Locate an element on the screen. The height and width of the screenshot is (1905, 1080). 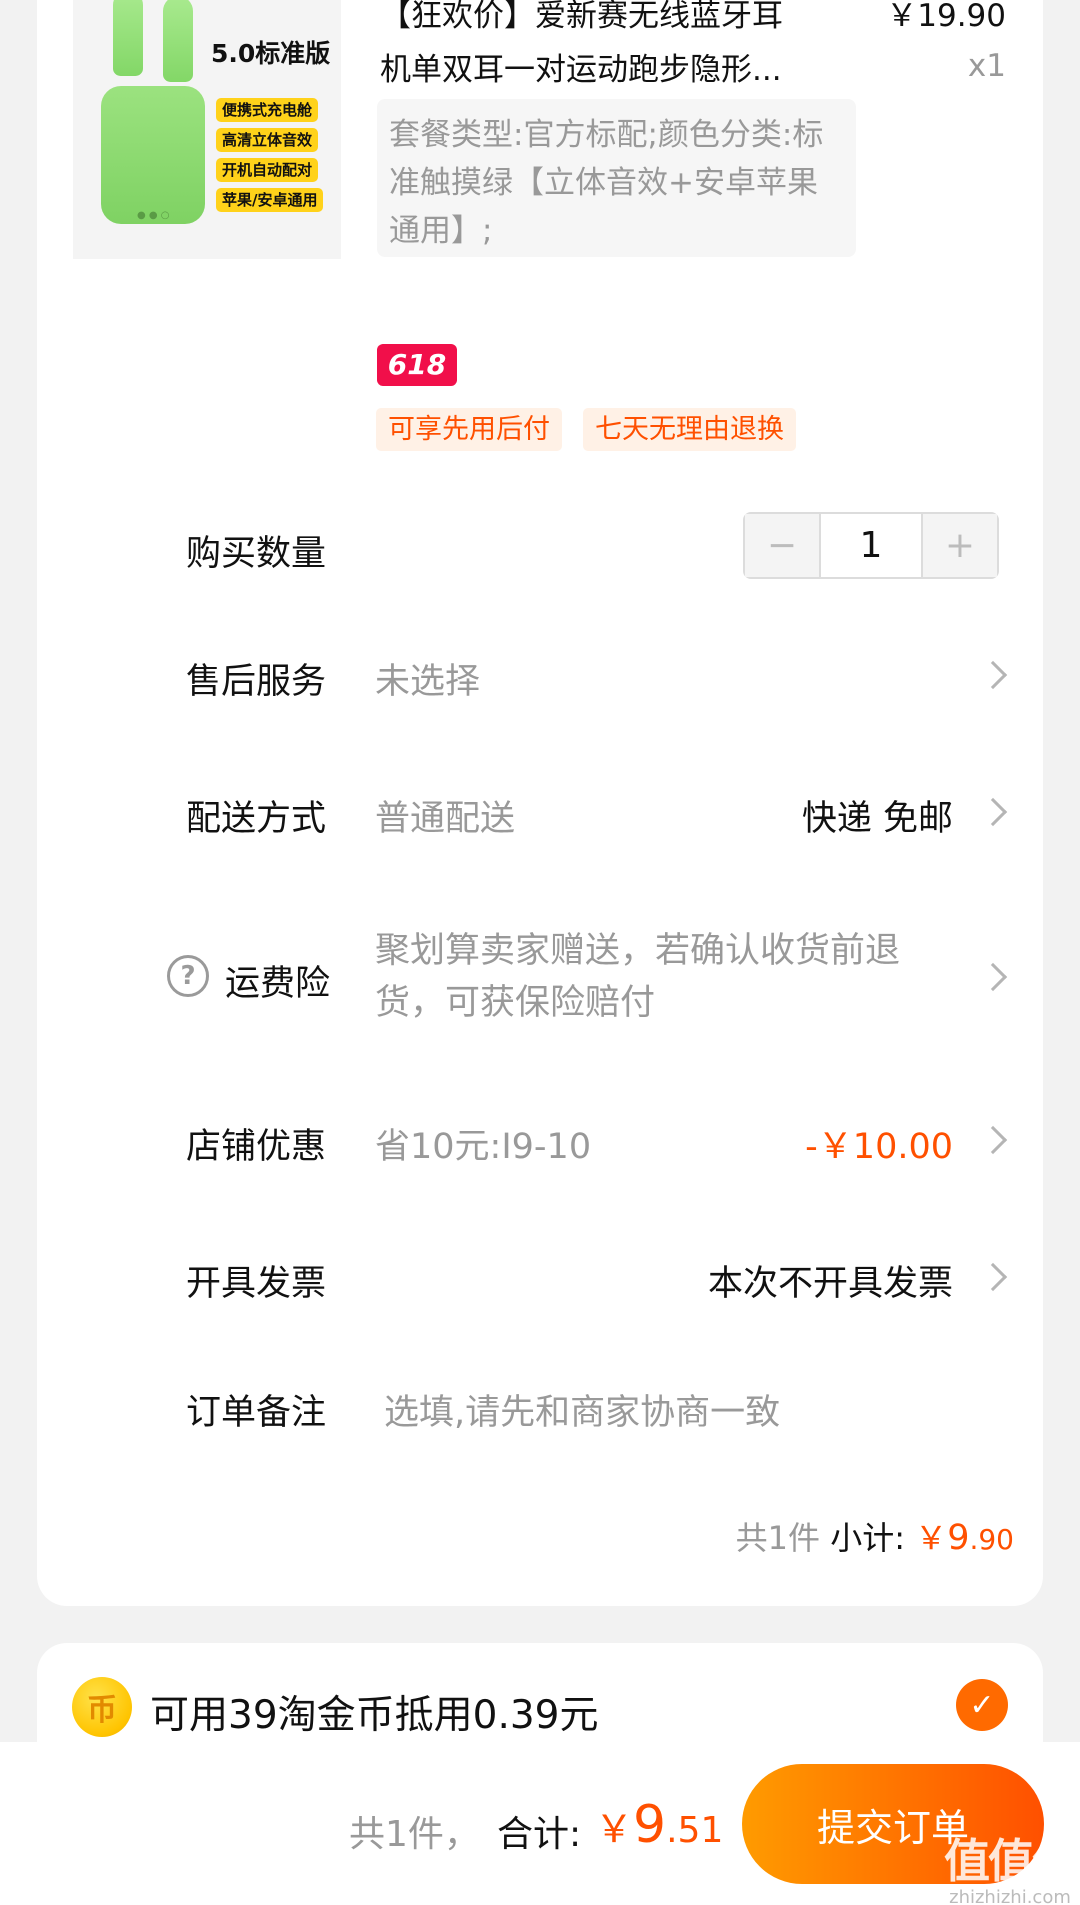
product-image-title: 5.0标准版 is located at coordinates (271, 53).